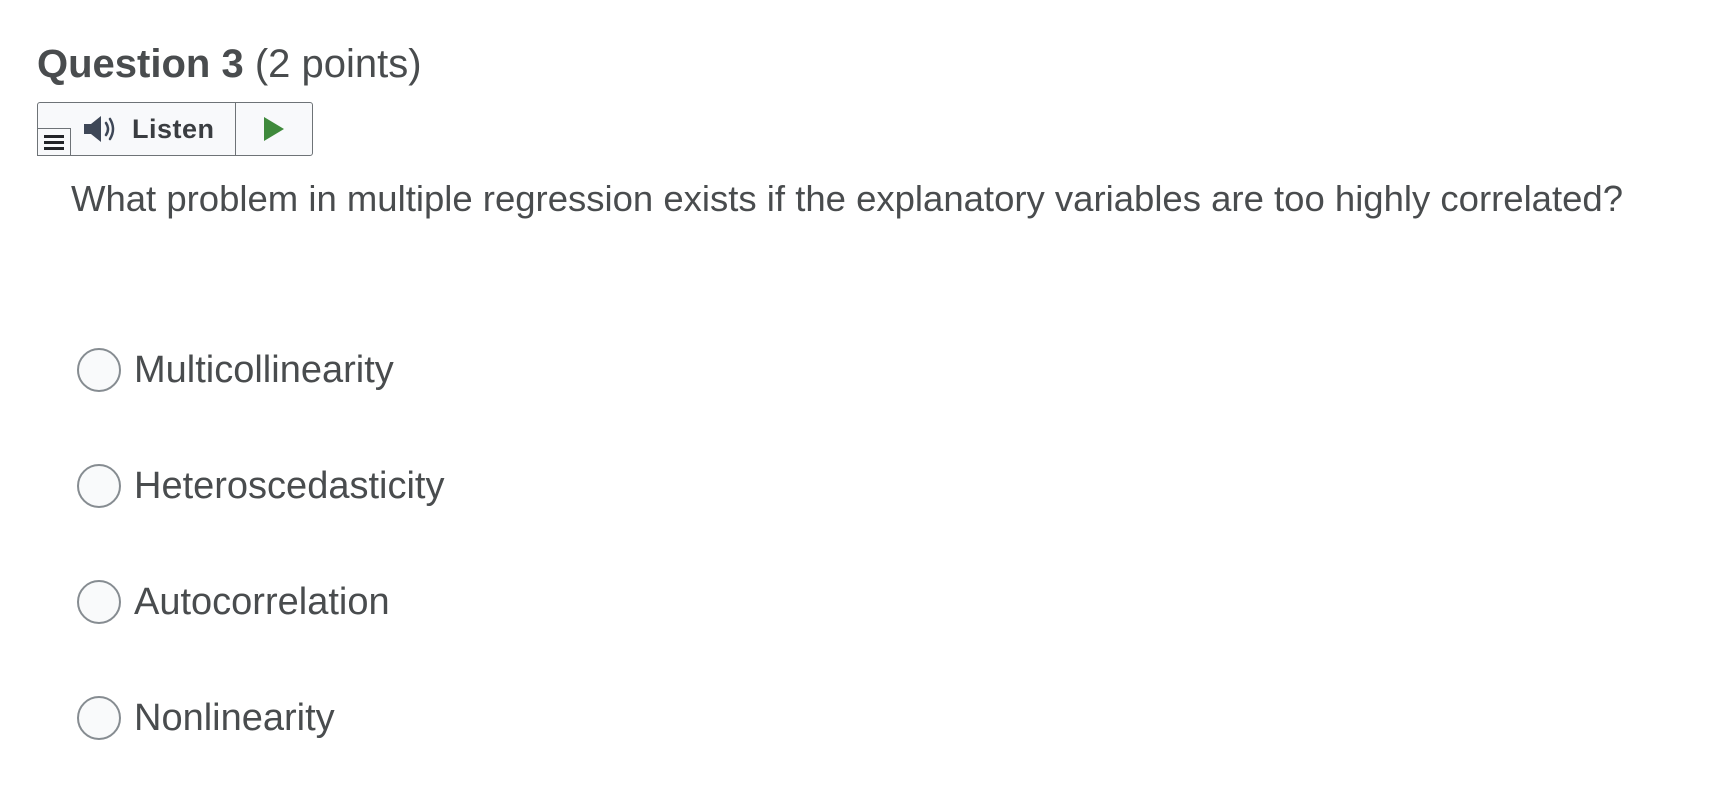 This screenshot has height=810, width=1720. I want to click on option-label: Heteroscedasticity, so click(289, 486).